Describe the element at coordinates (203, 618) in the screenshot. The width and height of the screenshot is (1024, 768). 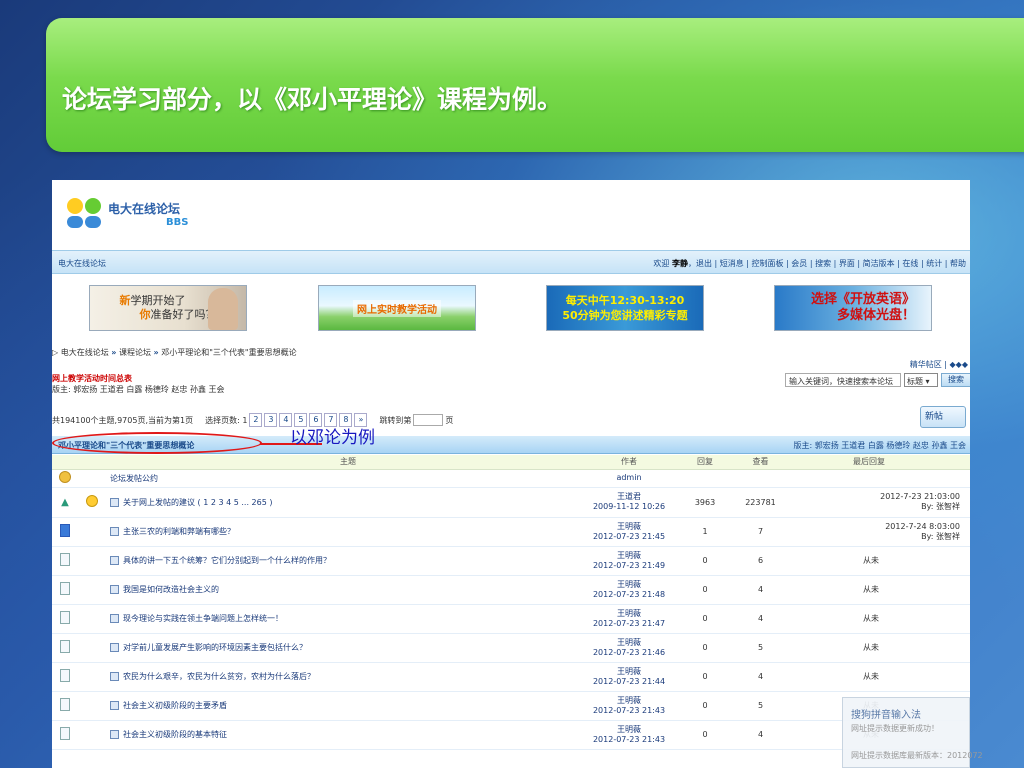
I see `topic-title: 现今理论与实践在领土争端问题上怎样统一！` at that location.